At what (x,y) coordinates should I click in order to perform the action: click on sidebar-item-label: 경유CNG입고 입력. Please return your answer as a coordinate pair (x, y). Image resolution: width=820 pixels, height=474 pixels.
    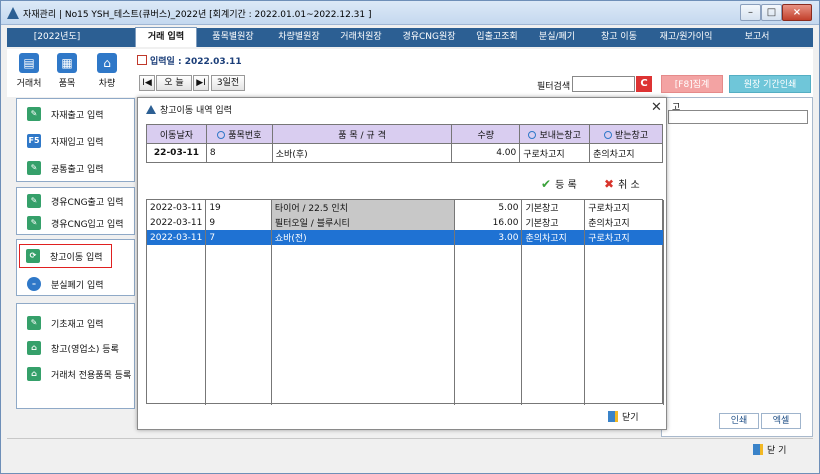
    Looking at the image, I should click on (87, 225).